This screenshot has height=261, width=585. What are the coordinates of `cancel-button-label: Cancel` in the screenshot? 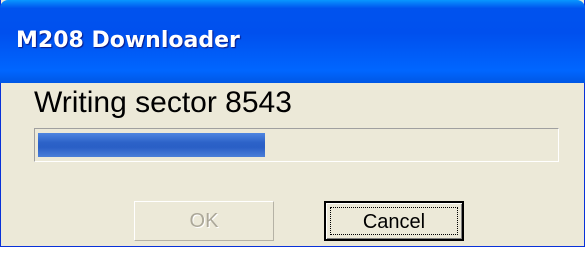 It's located at (394, 221).